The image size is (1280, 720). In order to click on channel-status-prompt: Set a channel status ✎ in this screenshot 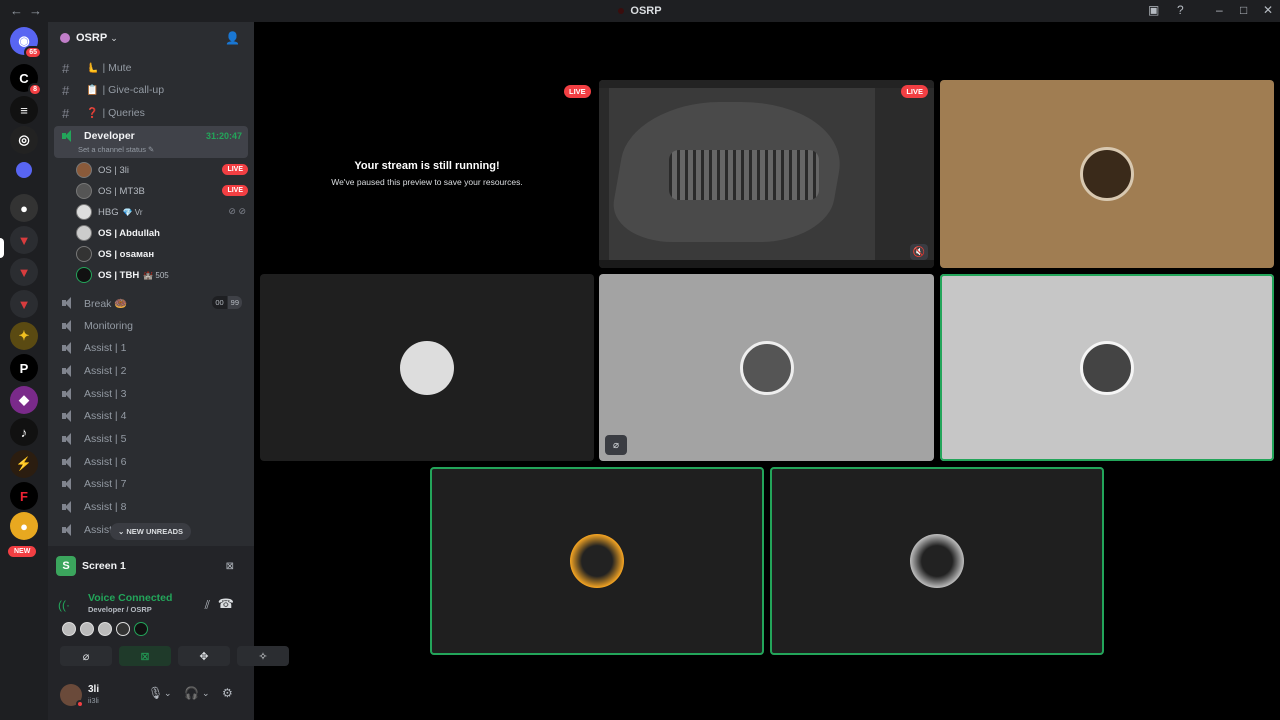, I will do `click(116, 149)`.